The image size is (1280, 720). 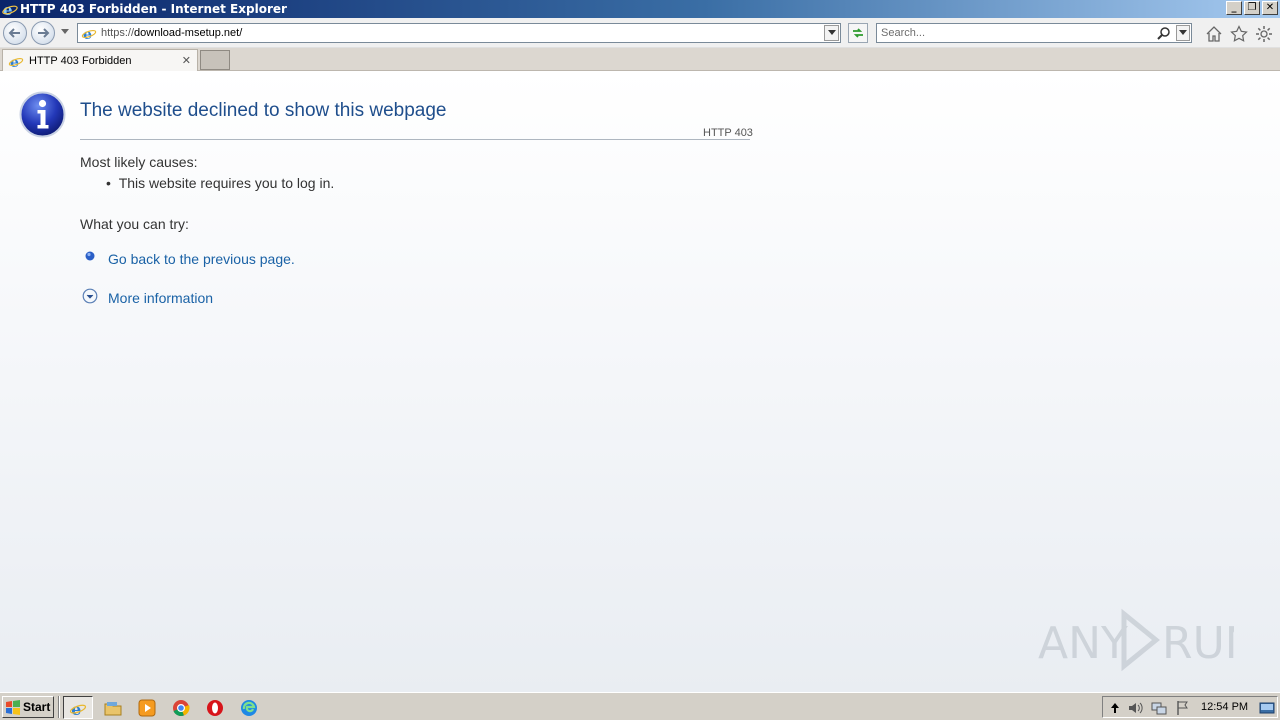 I want to click on back-button, so click(x=15, y=33).